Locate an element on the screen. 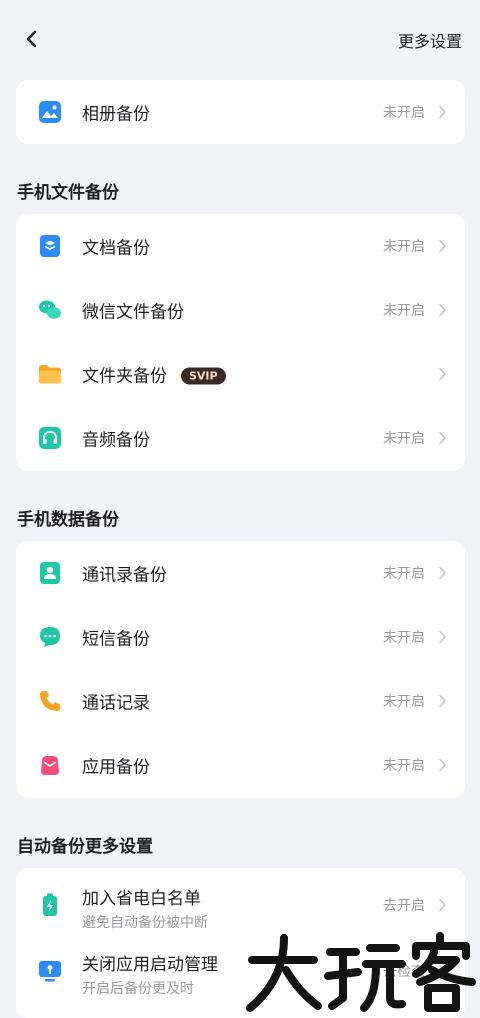 This screenshot has width=480, height=1018. audio-backup-row: 音频备份 未开启 is located at coordinates (240, 438).